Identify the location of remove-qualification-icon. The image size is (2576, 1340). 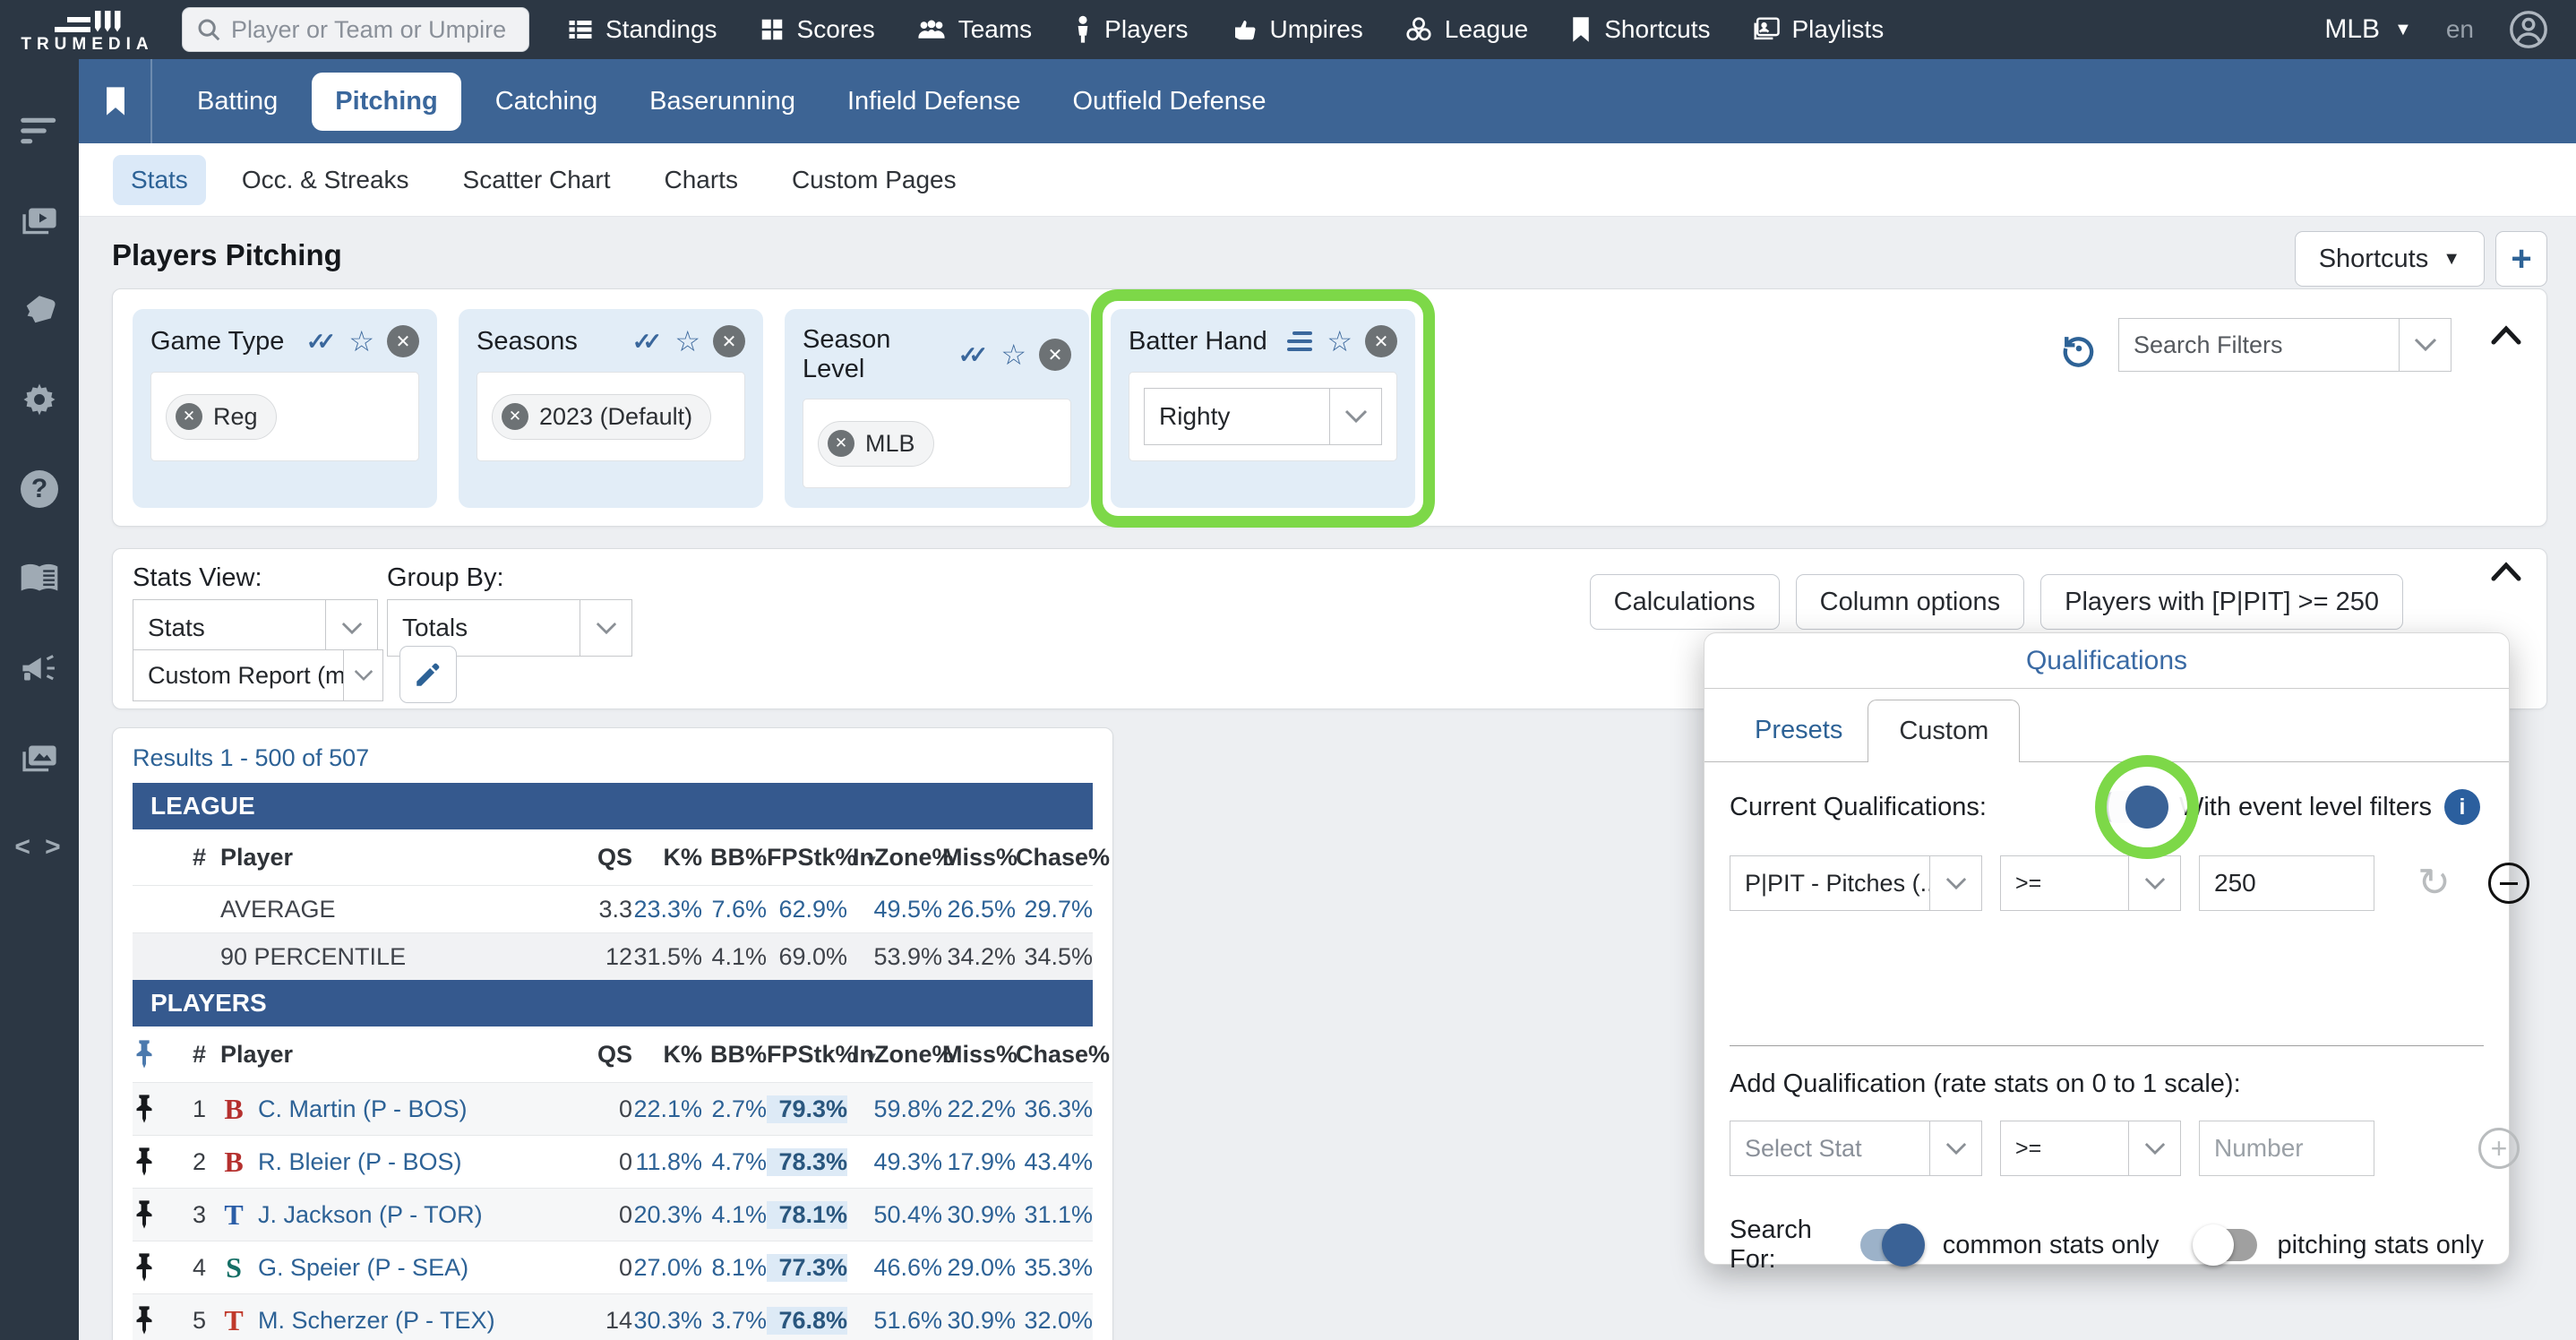
(2508, 883).